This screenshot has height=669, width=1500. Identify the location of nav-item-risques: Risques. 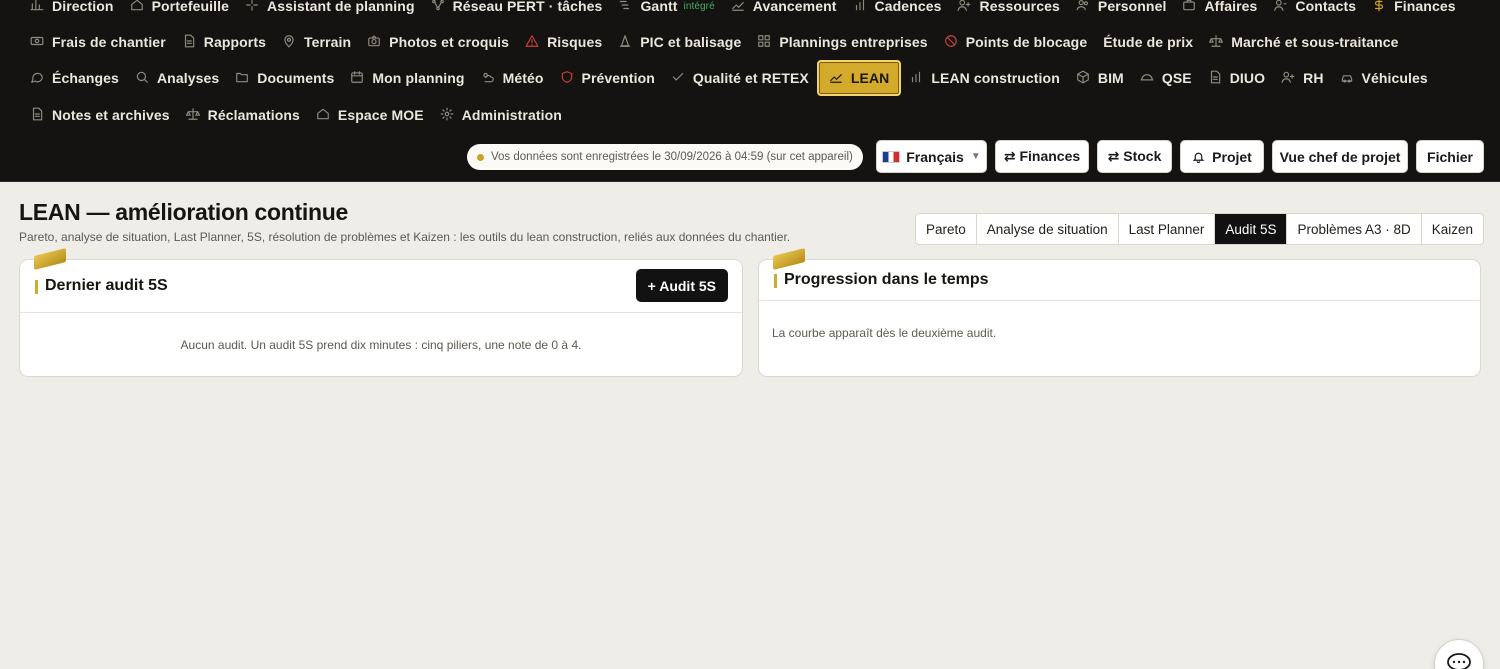
(563, 42).